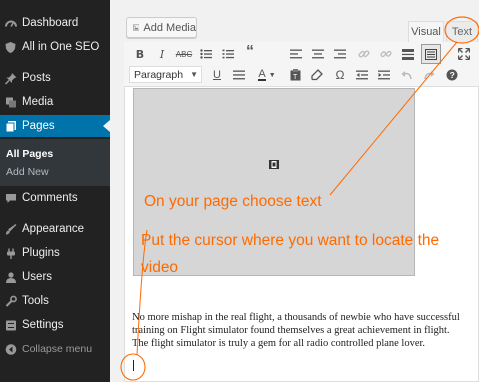  What do you see at coordinates (10, 23) in the screenshot?
I see `dashboard-icon` at bounding box center [10, 23].